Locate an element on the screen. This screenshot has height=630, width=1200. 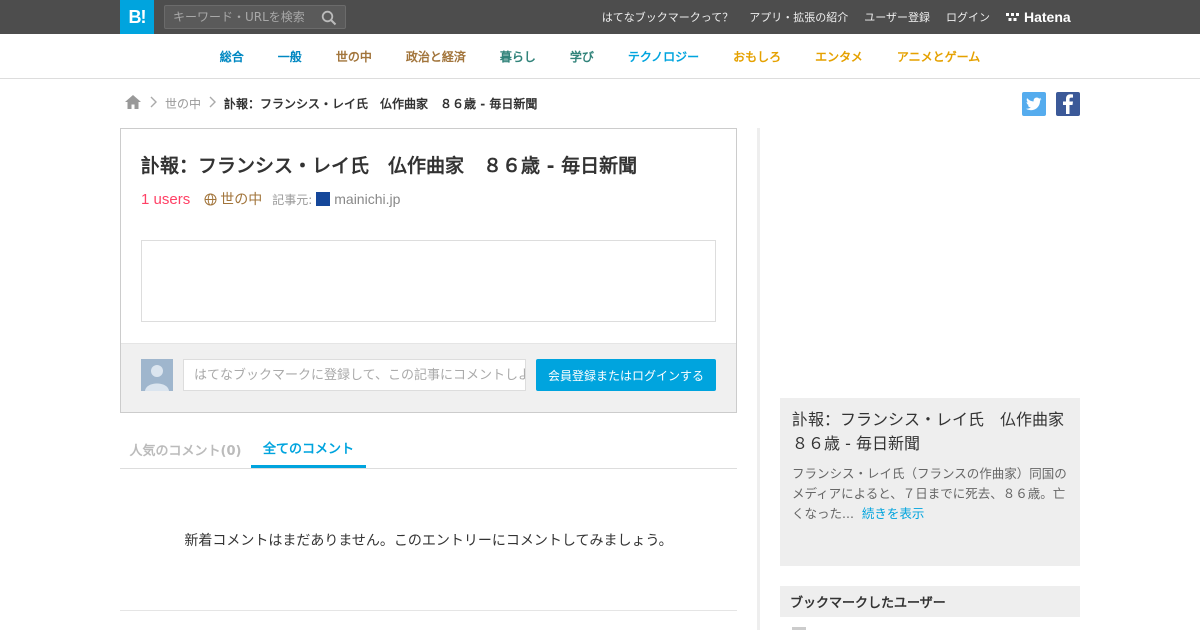
entry-category-label: 世の中 is located at coordinates (241, 200).